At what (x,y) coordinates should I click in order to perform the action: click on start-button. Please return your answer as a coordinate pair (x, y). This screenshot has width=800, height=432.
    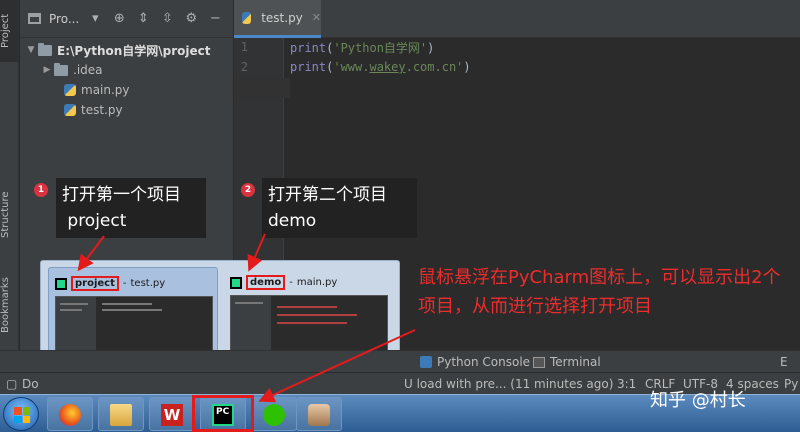
    Looking at the image, I should click on (21, 414).